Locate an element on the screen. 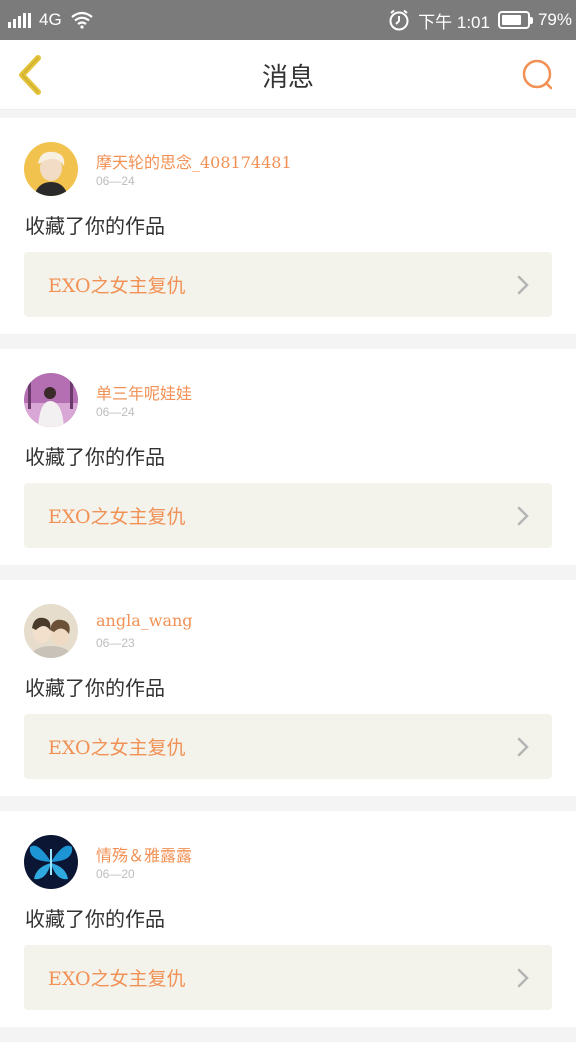 This screenshot has width=576, height=1042. search-icon is located at coordinates (537, 74).